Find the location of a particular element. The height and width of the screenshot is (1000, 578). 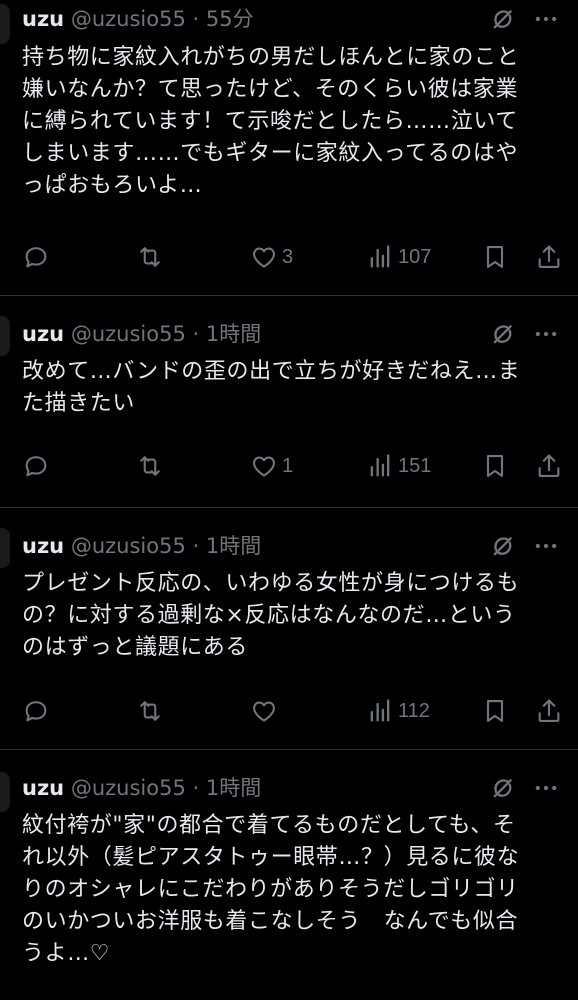

timestamp: 55分 is located at coordinates (230, 19).